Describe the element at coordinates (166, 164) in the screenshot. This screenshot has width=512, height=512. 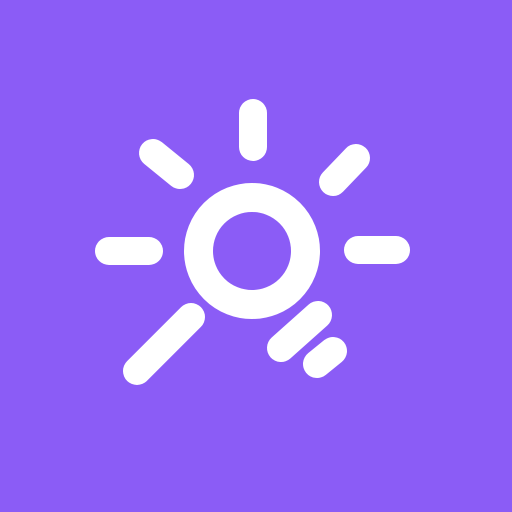
I see `ray-top-left` at that location.